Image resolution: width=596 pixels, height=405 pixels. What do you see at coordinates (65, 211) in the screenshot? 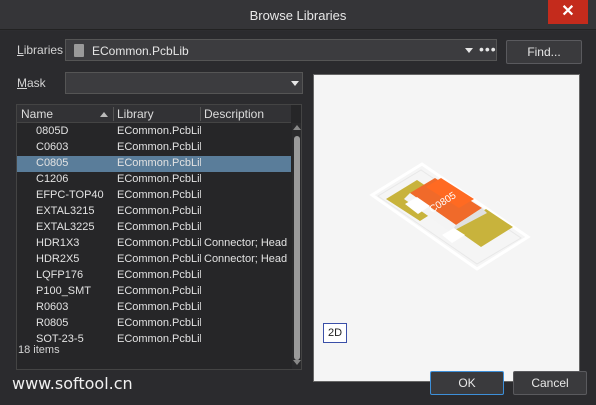
I see `cell-name: EXTAL3215` at bounding box center [65, 211].